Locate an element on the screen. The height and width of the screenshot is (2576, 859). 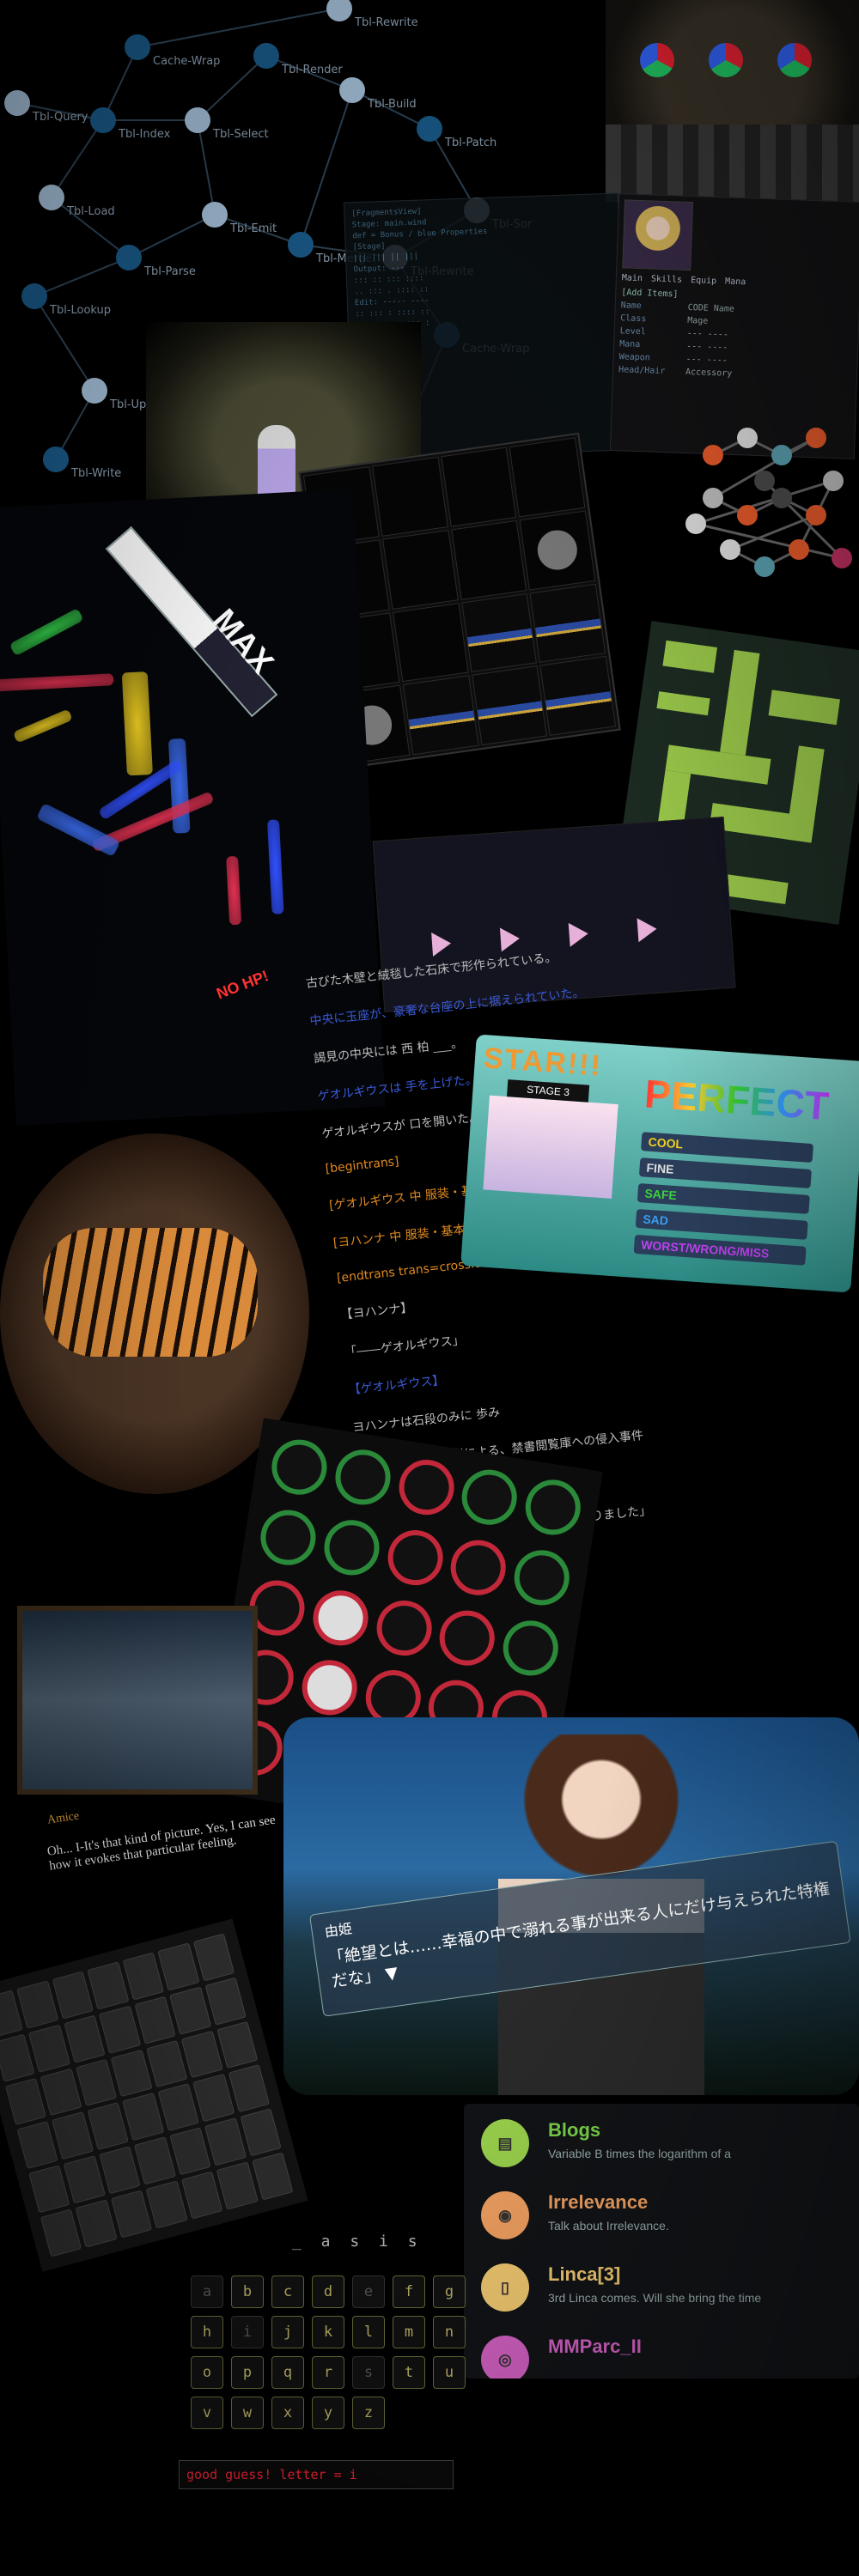
tab-equip: Equip is located at coordinates (704, 281).